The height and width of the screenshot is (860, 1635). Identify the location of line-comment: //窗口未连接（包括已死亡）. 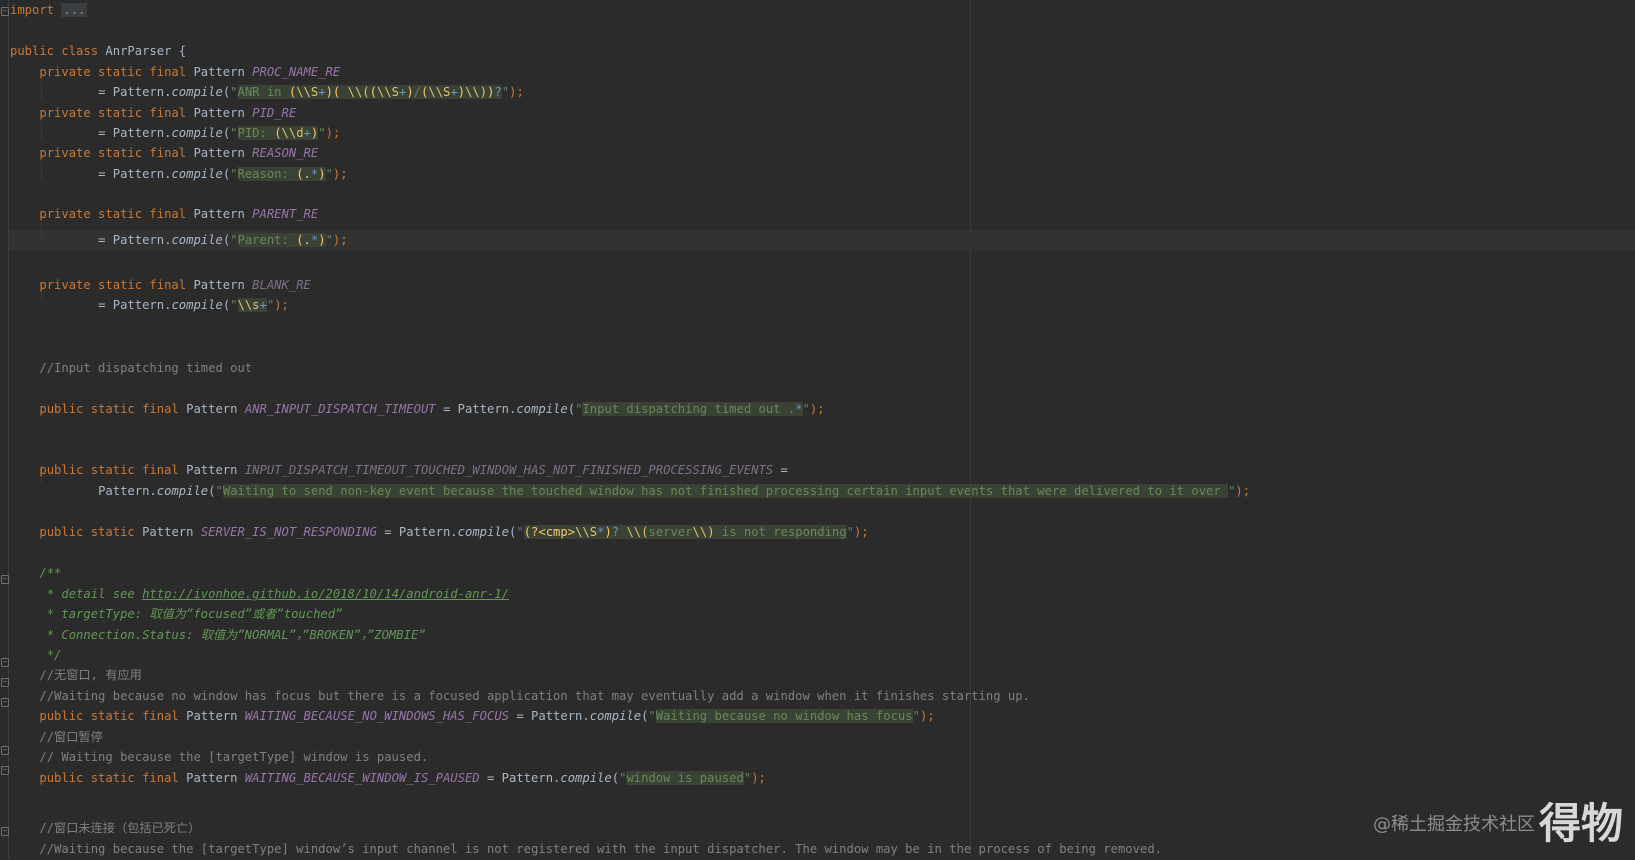
(120, 828).